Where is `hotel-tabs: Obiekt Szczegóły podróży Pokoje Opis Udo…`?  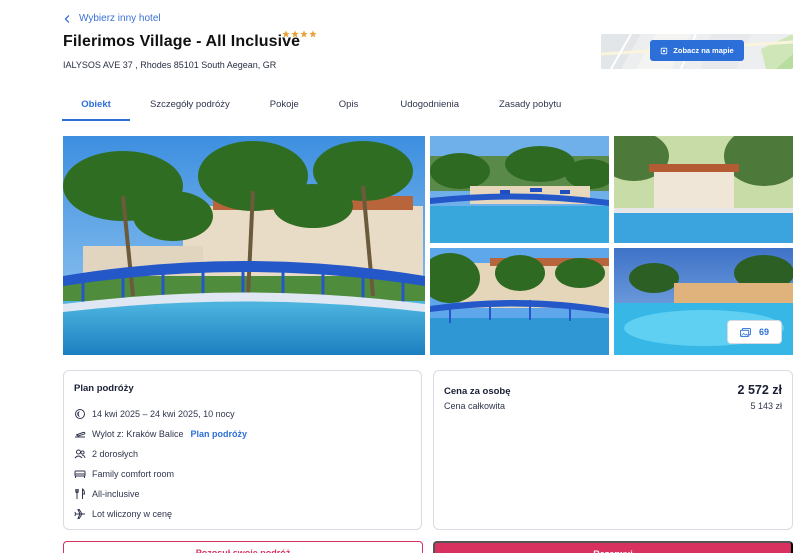 hotel-tabs: Obiekt Szczegóły podróży Pokoje Opis Udo… is located at coordinates (311, 106).